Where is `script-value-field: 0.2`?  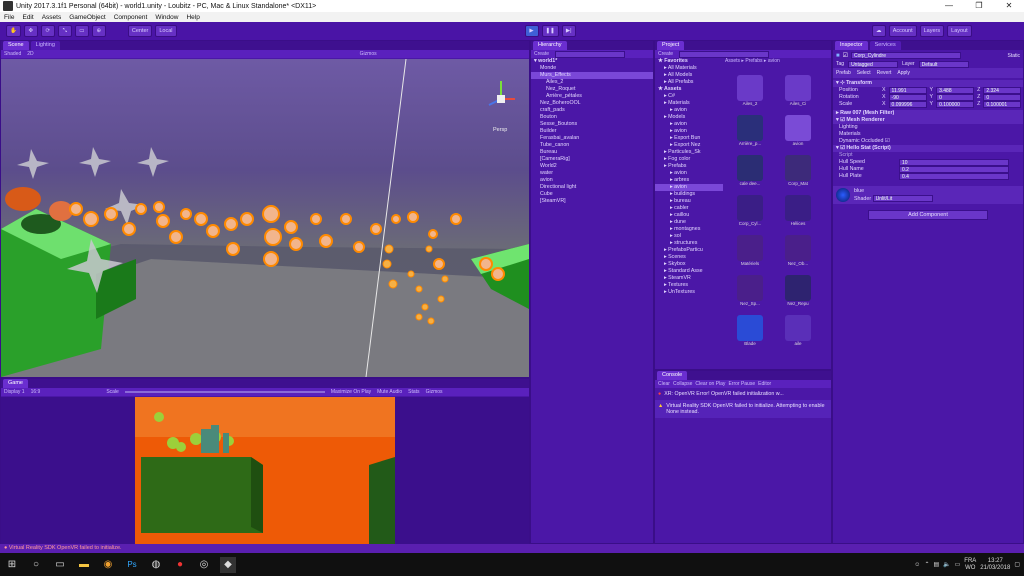
script-value-field: 0.2 is located at coordinates (954, 169).